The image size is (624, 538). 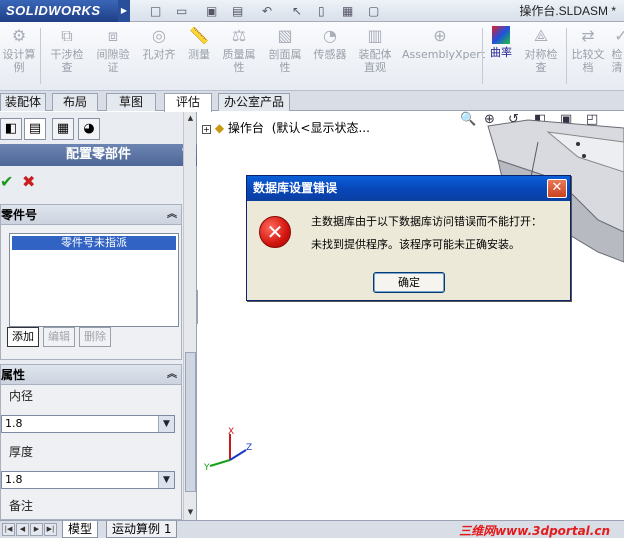 What do you see at coordinates (159, 35) in the screenshot?
I see `hole-alignment-icon: ◎` at bounding box center [159, 35].